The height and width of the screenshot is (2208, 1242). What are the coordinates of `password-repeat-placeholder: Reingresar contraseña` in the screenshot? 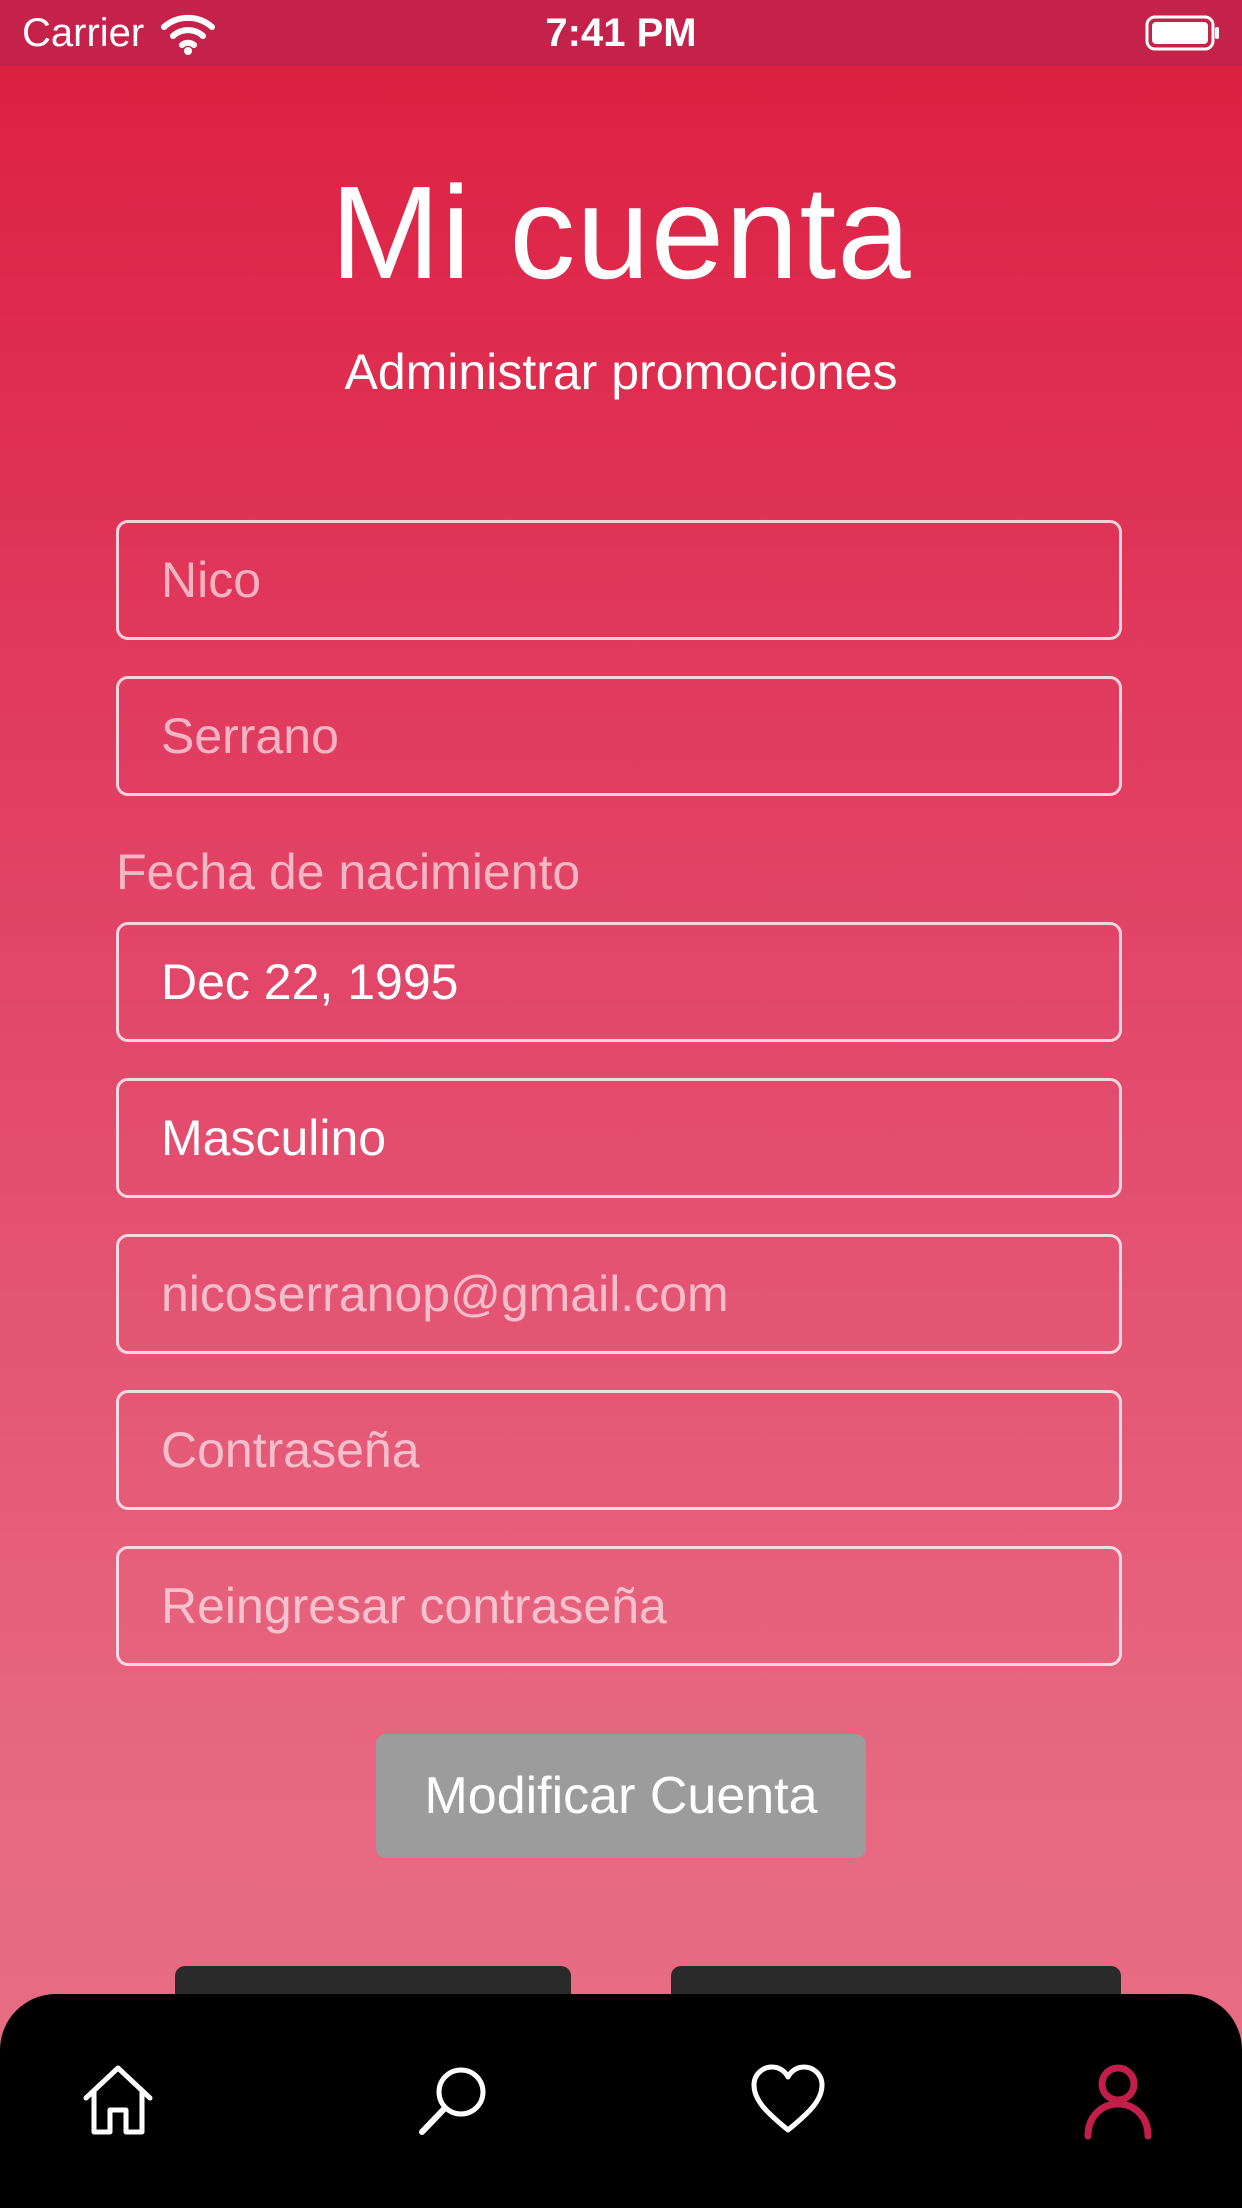 It's located at (414, 1606).